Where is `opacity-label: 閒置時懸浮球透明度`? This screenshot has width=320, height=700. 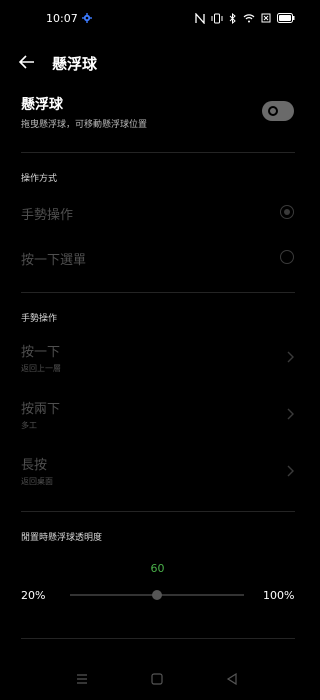 opacity-label: 閒置時懸浮球透明度 is located at coordinates (62, 538).